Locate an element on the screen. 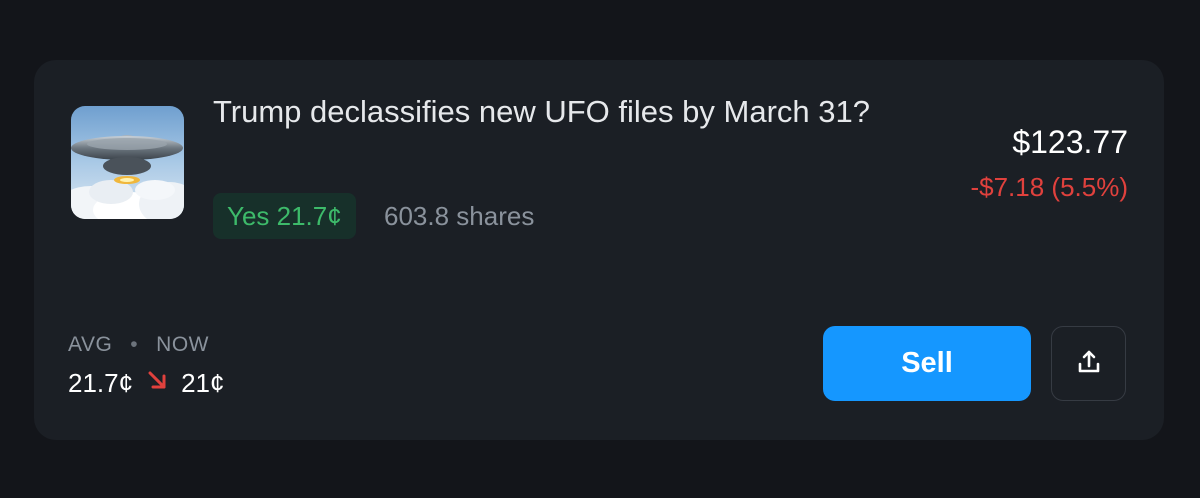 The width and height of the screenshot is (1200, 498). now-label: NOW is located at coordinates (182, 344).